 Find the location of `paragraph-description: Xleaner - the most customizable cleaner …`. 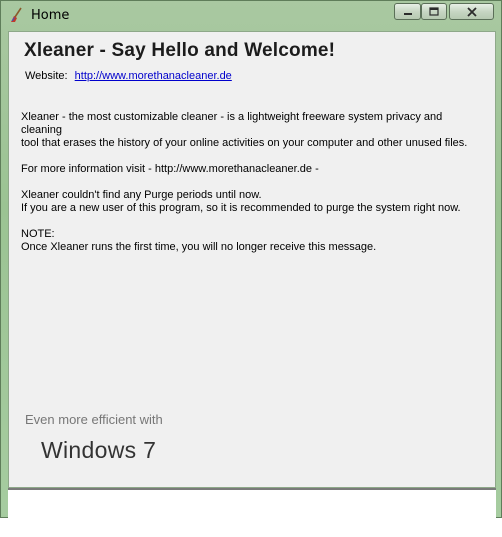

paragraph-description: Xleaner - the most customizable cleaner … is located at coordinates (252, 130).